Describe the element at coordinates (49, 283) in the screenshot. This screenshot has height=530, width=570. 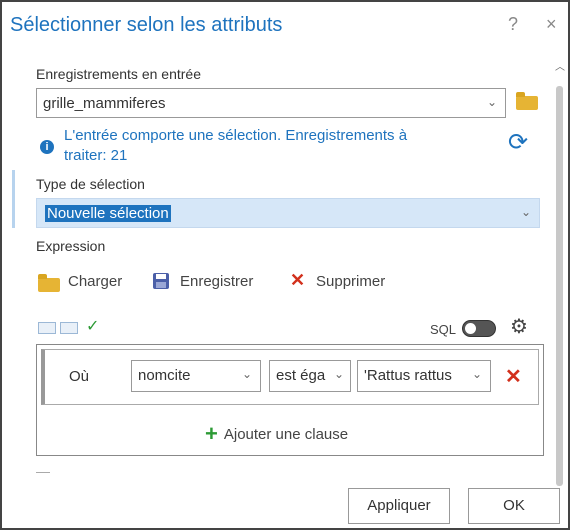
I see `folder-load-icon` at that location.